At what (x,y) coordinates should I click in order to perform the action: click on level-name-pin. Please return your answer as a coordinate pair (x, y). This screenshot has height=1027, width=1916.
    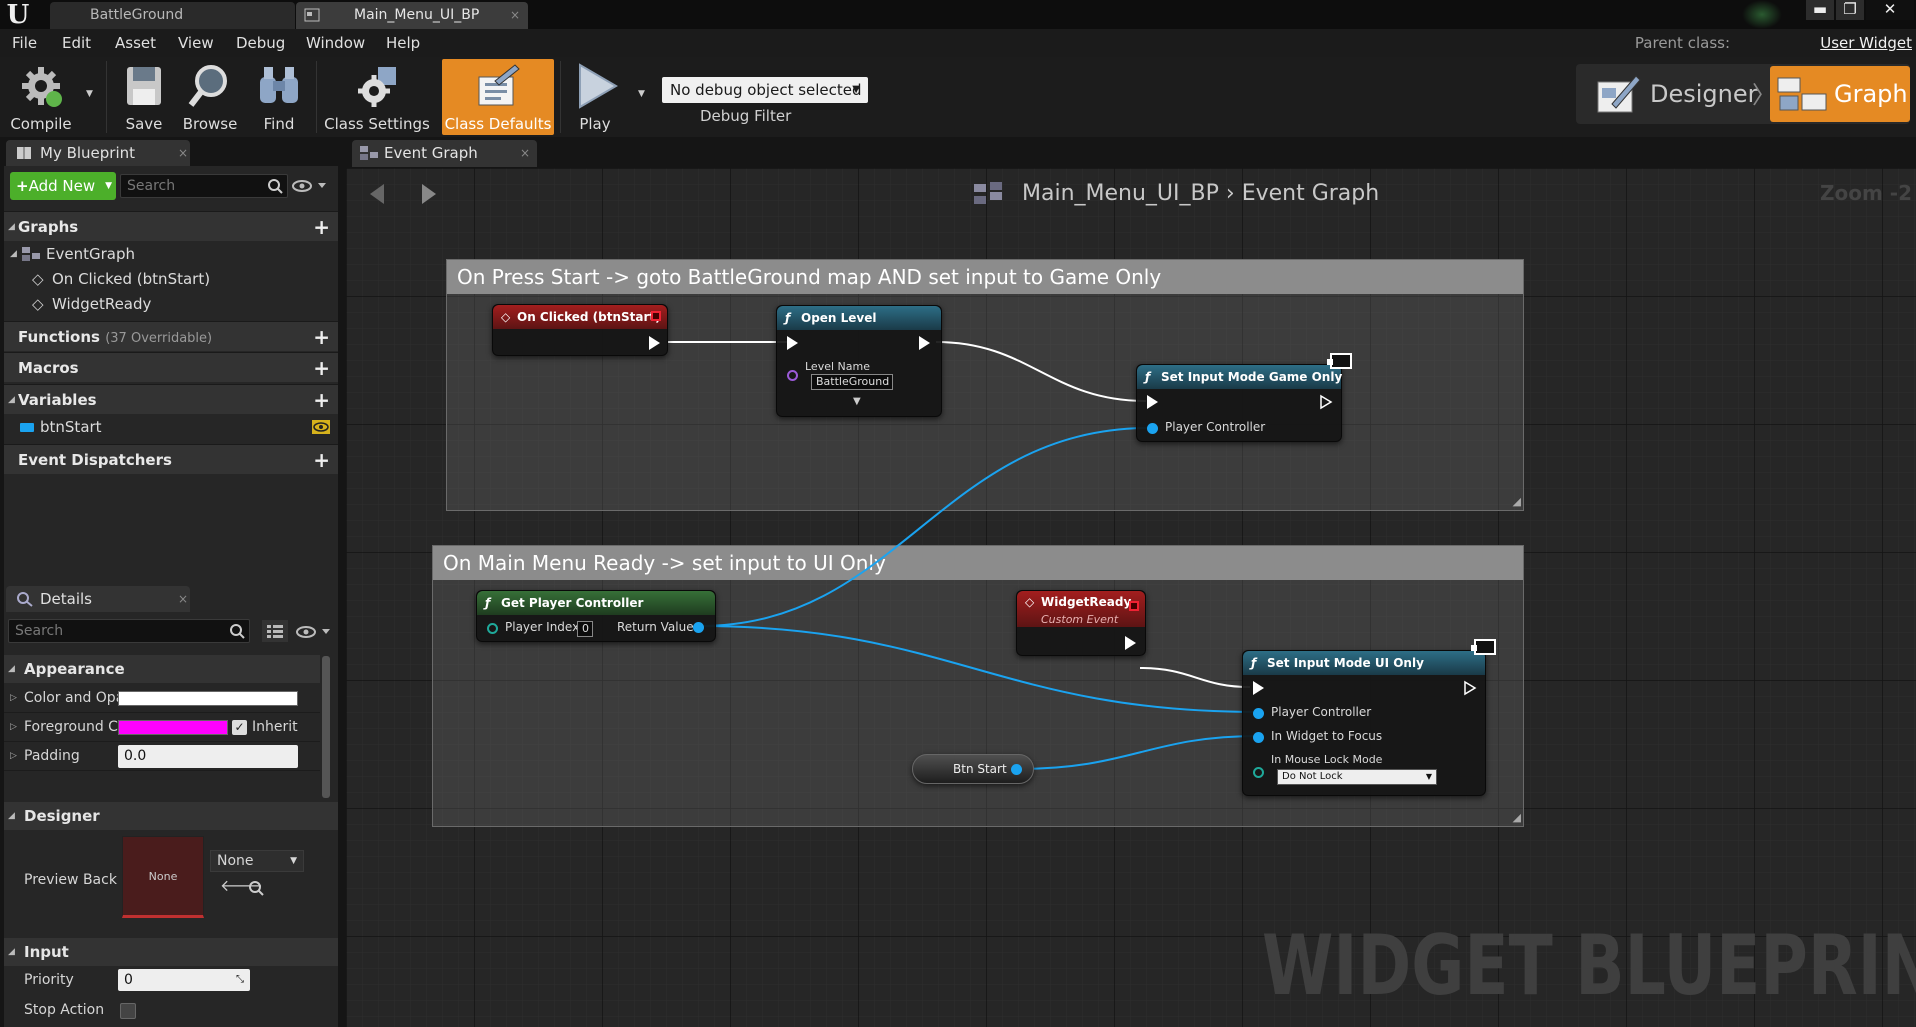
    Looking at the image, I should click on (792, 375).